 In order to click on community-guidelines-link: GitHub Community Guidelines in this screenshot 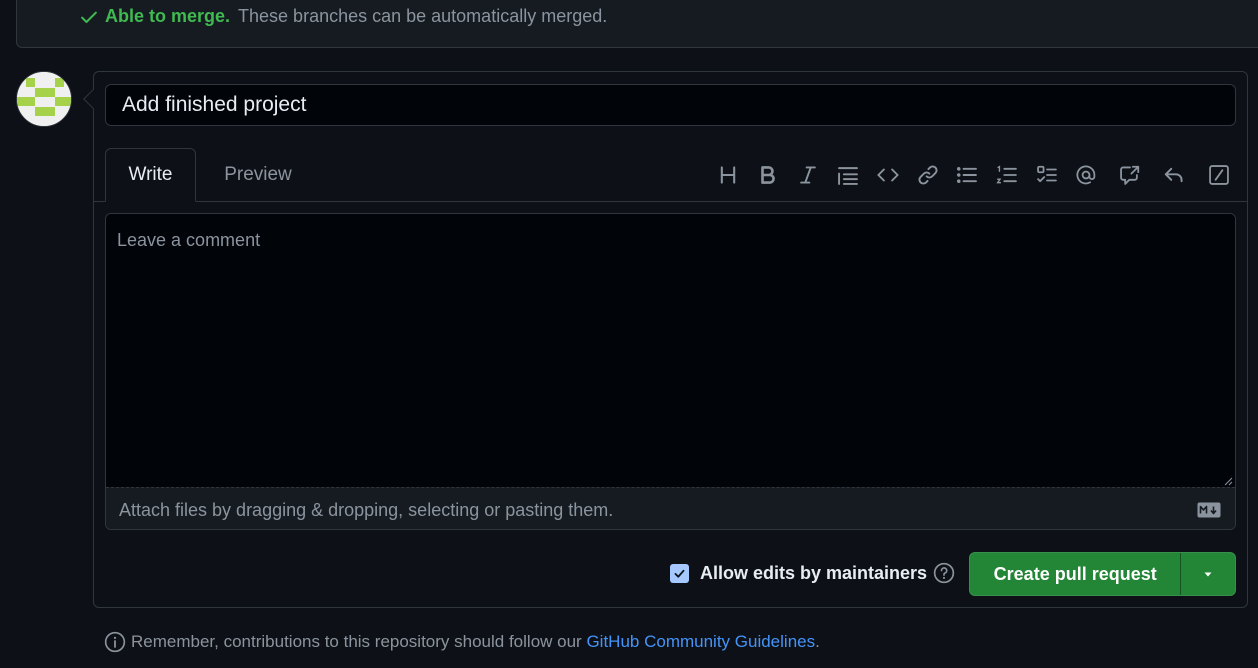, I will do `click(700, 642)`.